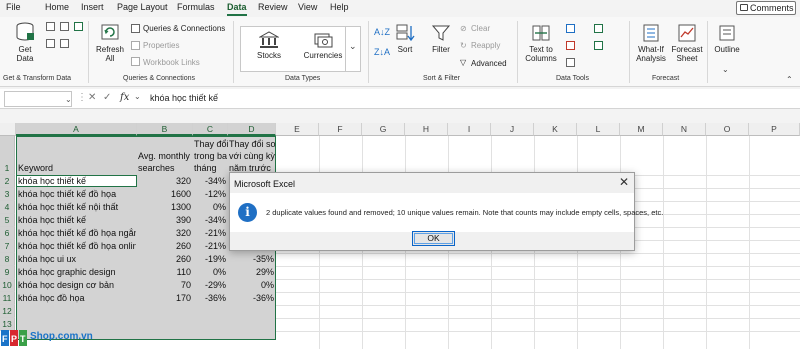  What do you see at coordinates (77, 233) in the screenshot?
I see `cell-keyword: khóa học thiết kế đồ họa ngắn` at bounding box center [77, 233].